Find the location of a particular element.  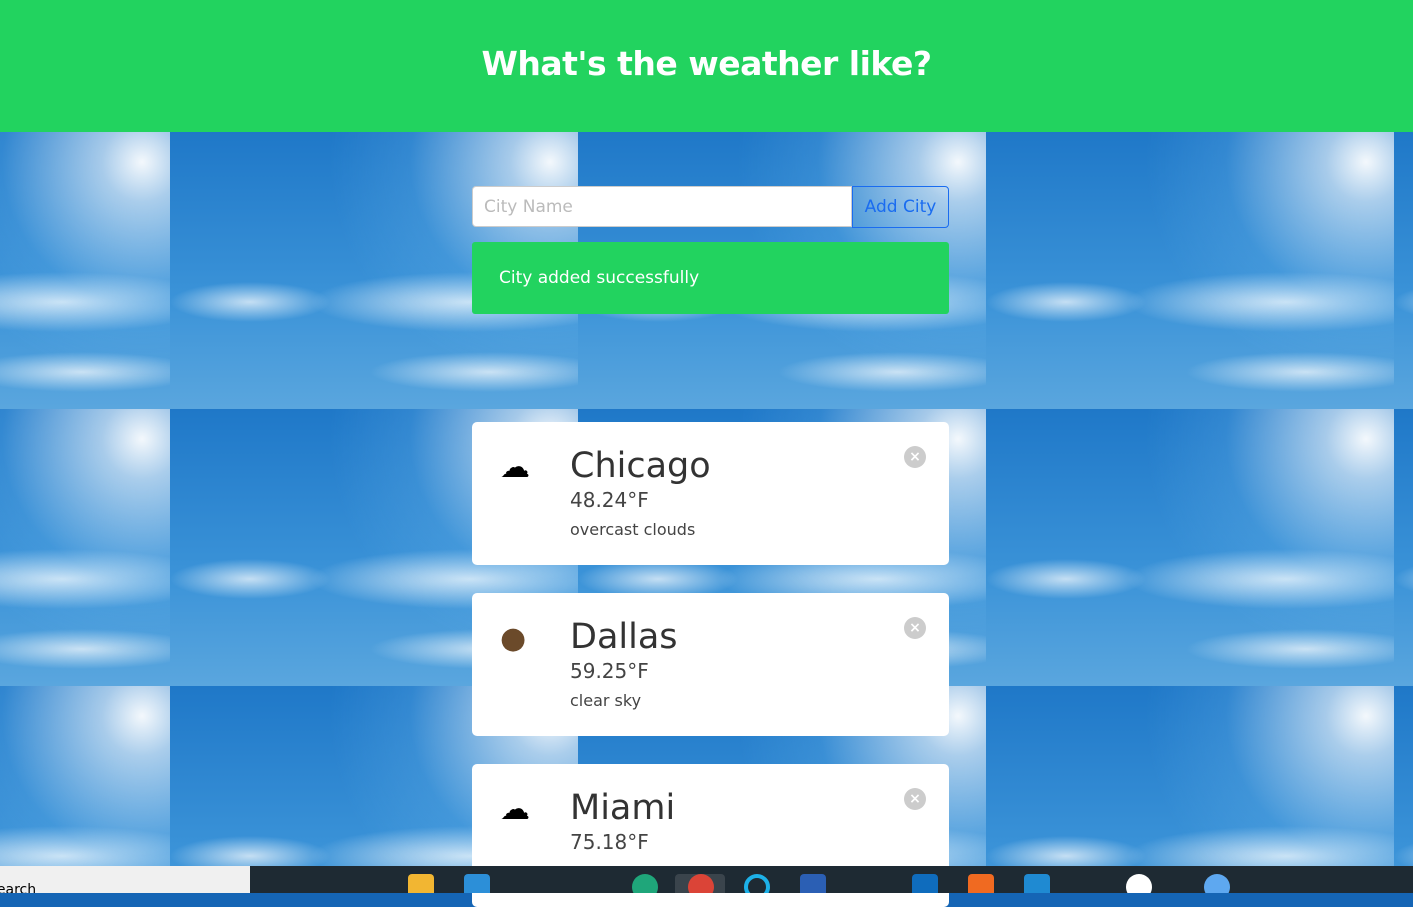

mail-icon is located at coordinates (477, 883).